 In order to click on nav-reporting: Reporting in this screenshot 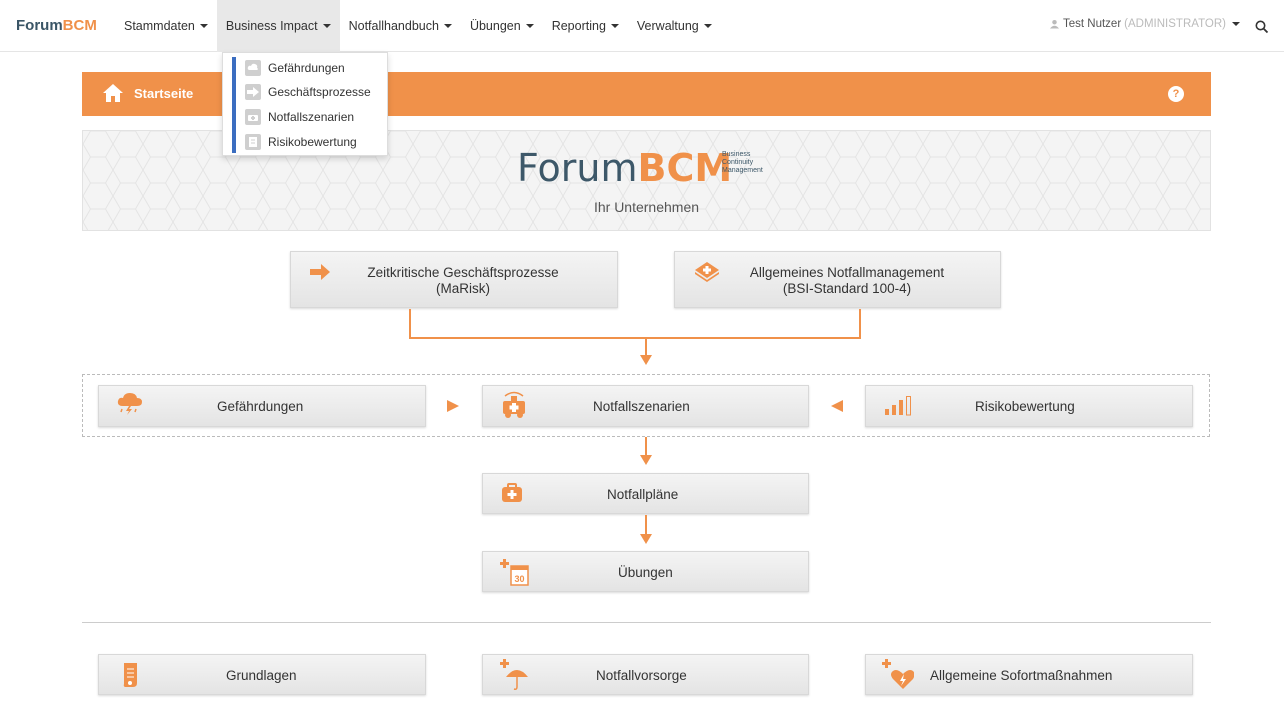, I will do `click(585, 26)`.